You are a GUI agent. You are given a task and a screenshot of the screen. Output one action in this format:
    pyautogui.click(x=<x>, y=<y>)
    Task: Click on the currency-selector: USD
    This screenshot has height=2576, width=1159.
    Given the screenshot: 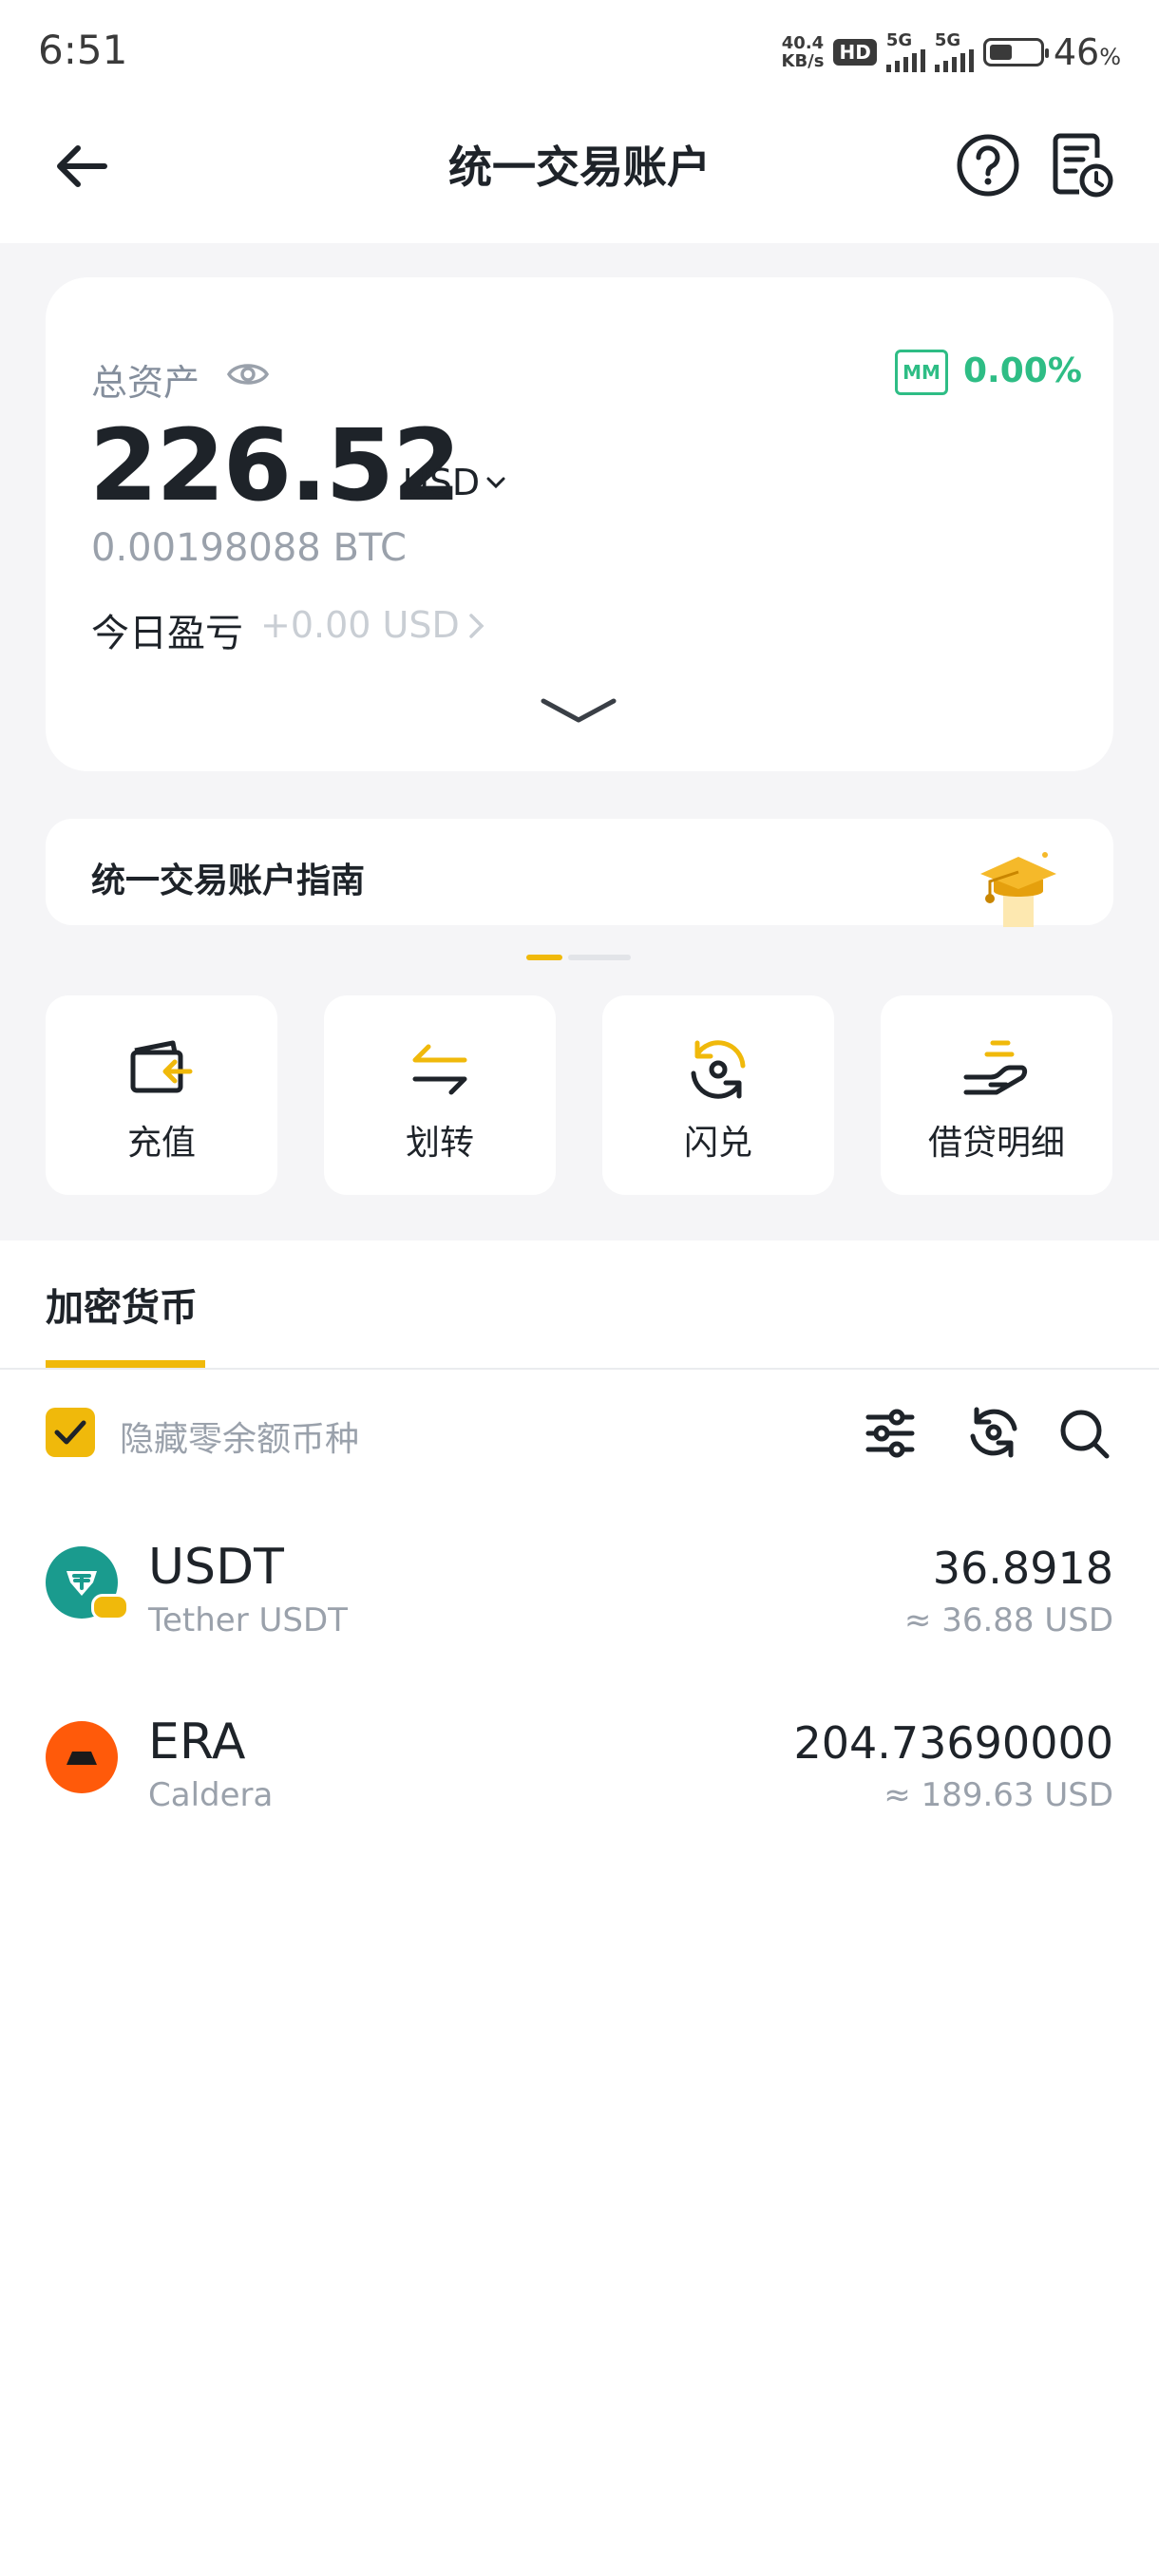 What is the action you would take?
    pyautogui.click(x=454, y=482)
    